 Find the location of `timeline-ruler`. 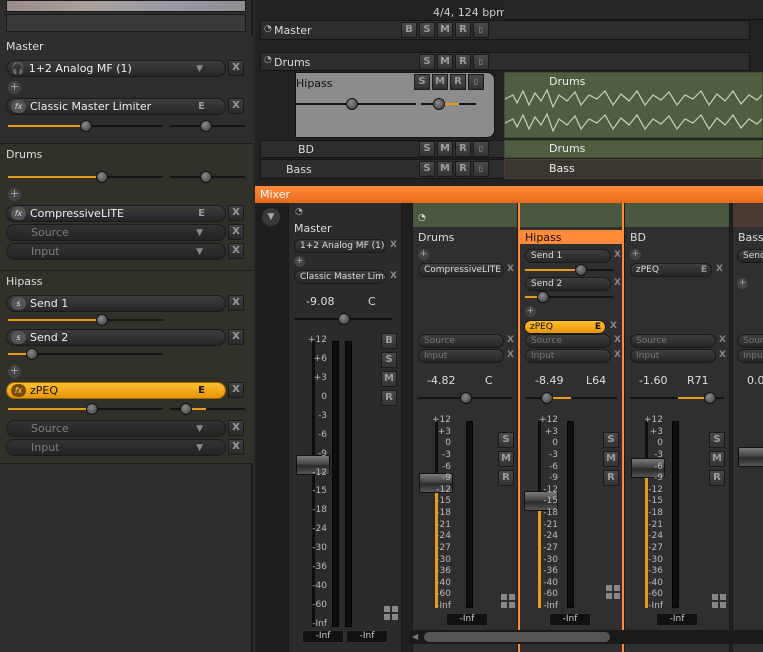

timeline-ruler is located at coordinates (633, 10).